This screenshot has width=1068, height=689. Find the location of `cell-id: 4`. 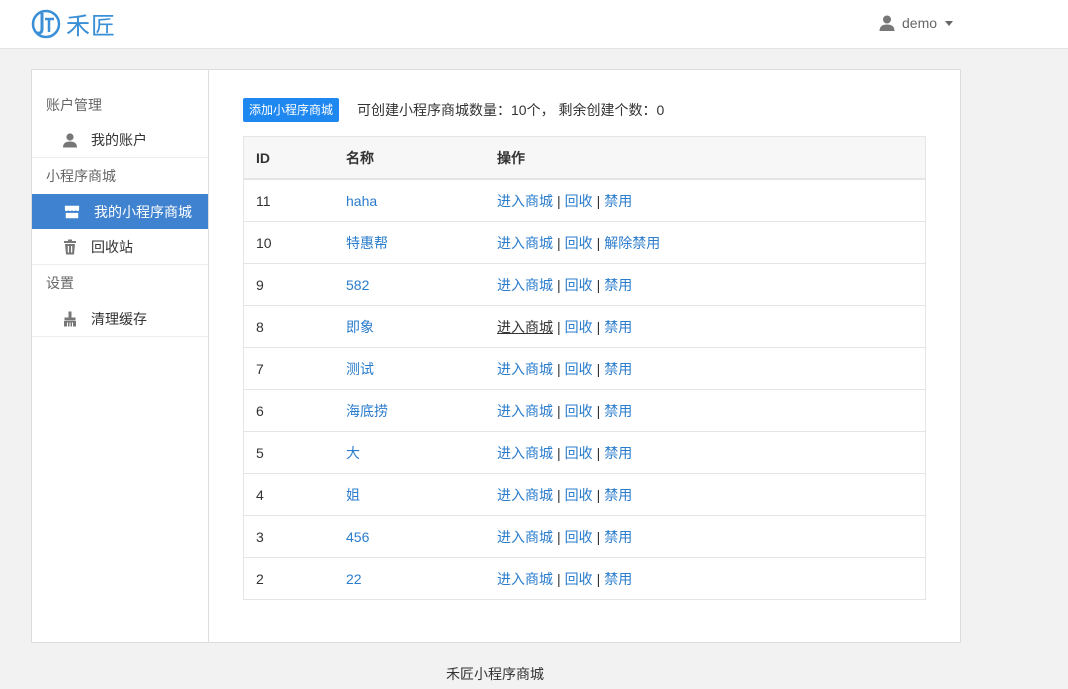

cell-id: 4 is located at coordinates (294, 494).